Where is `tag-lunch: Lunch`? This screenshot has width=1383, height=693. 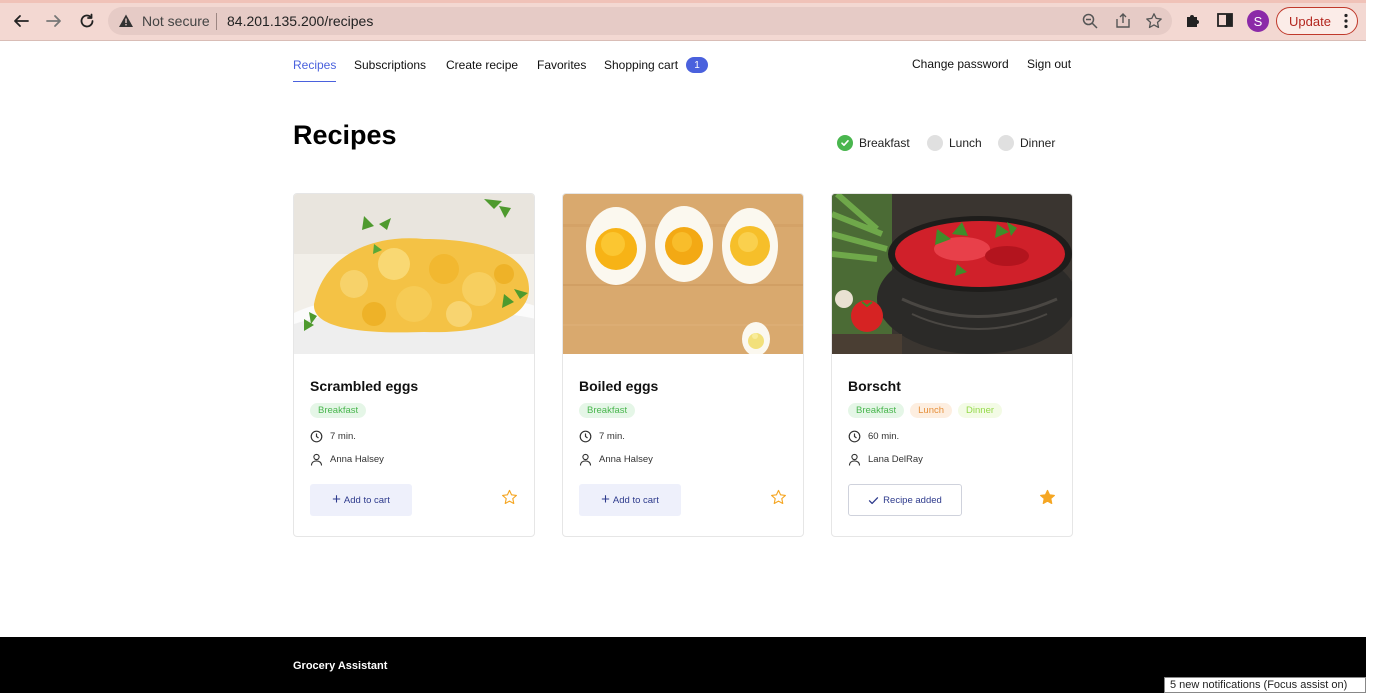 tag-lunch: Lunch is located at coordinates (931, 410).